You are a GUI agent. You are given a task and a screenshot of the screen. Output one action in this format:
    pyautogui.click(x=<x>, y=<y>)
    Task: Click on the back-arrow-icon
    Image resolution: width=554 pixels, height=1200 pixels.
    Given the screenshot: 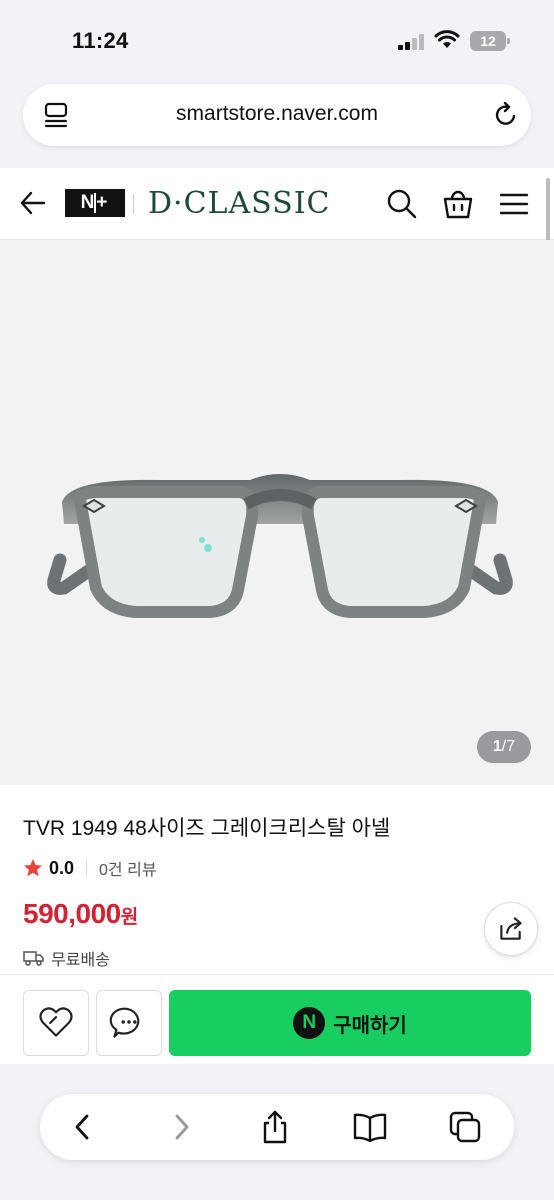 What is the action you would take?
    pyautogui.click(x=33, y=203)
    